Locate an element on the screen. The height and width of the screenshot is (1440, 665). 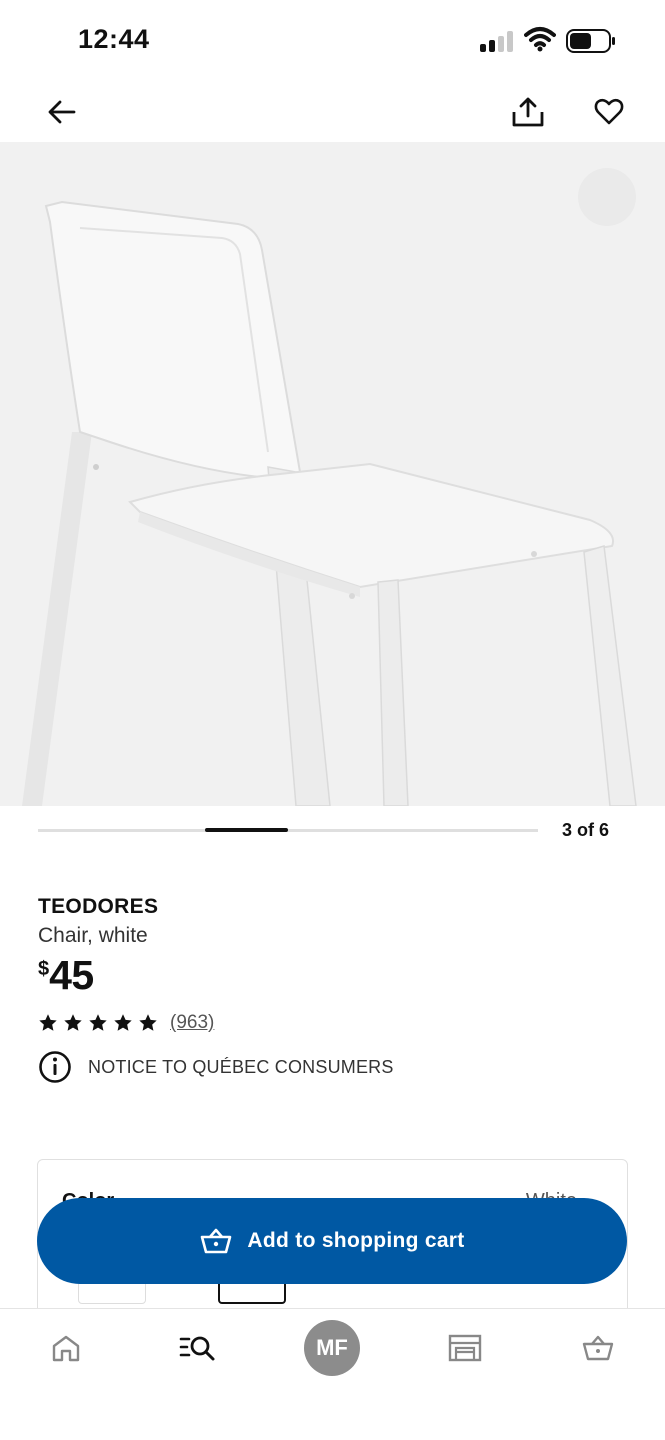
profile-avatar: MF is located at coordinates (332, 1348).